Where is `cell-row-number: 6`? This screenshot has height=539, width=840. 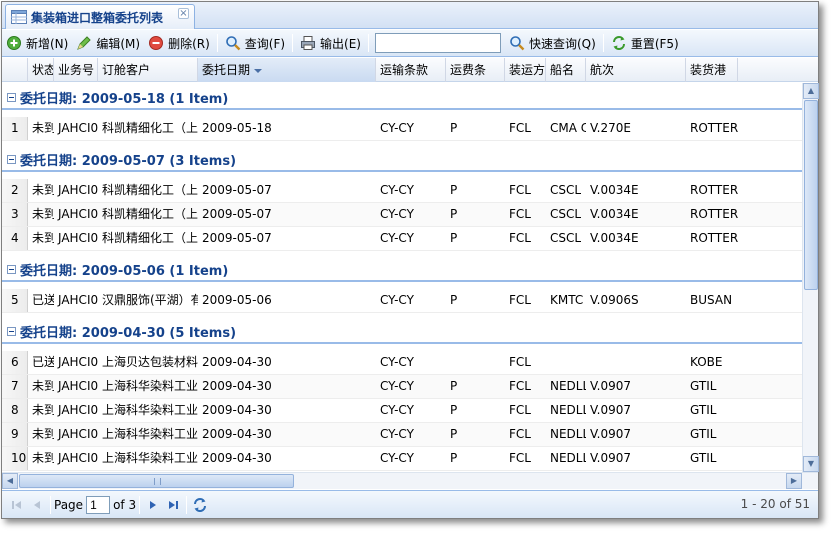 cell-row-number: 6 is located at coordinates (15, 362).